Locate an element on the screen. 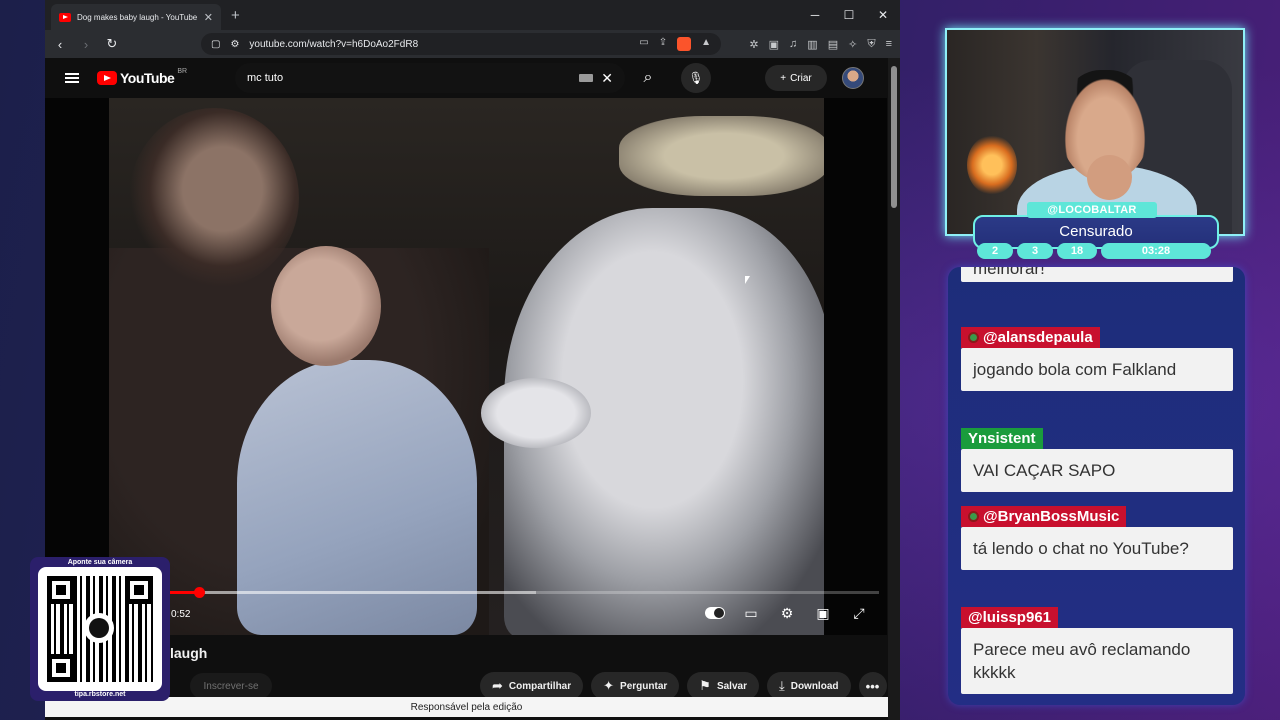 This screenshot has height=720, width=1280. youtube-badge-icon is located at coordinates (973, 516).